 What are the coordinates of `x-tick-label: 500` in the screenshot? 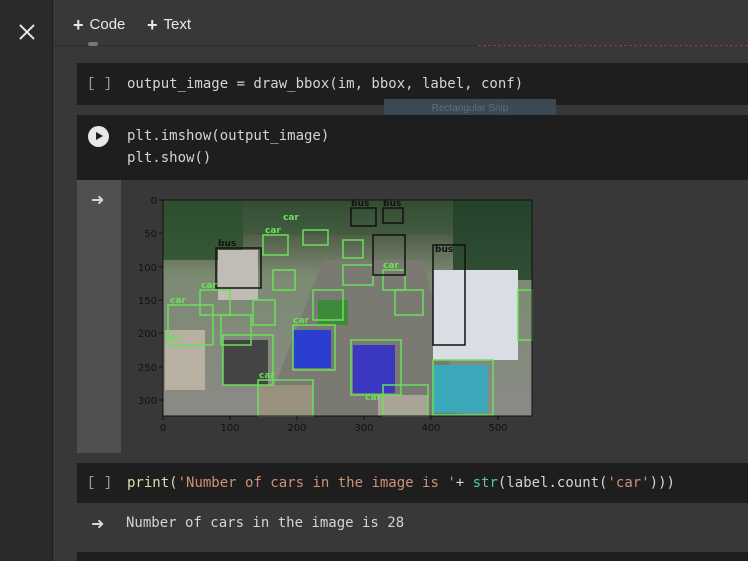 It's located at (497, 428).